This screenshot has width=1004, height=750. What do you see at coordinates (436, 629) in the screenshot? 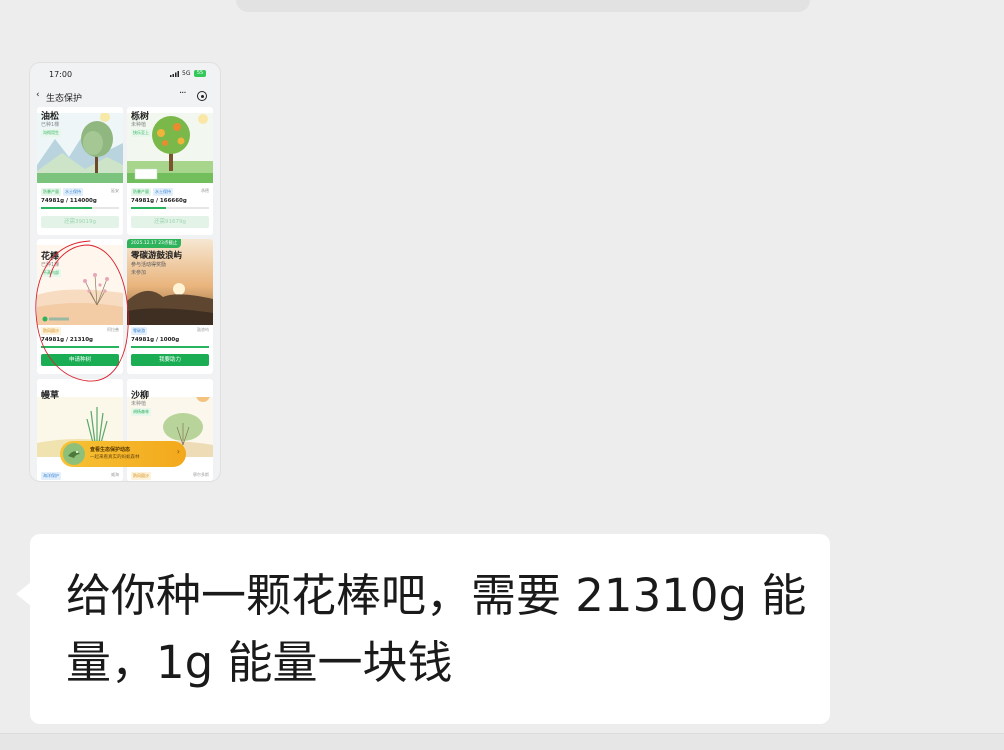
I see `message-text: 给你种一颗花棒吧，需要 21310g 能量，1g 能量一块钱` at bounding box center [436, 629].